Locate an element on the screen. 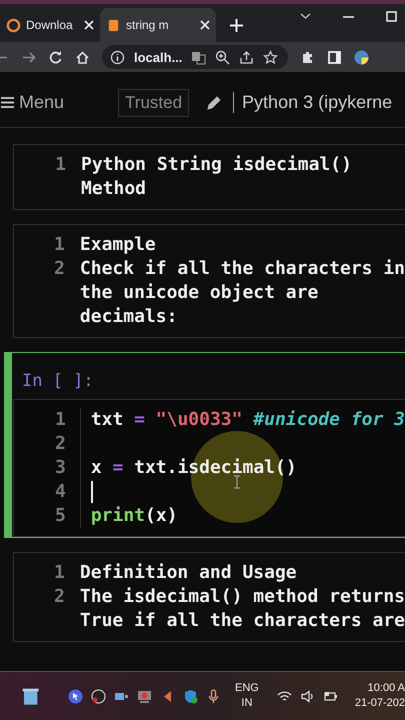  maximize-icon is located at coordinates (391, 16).